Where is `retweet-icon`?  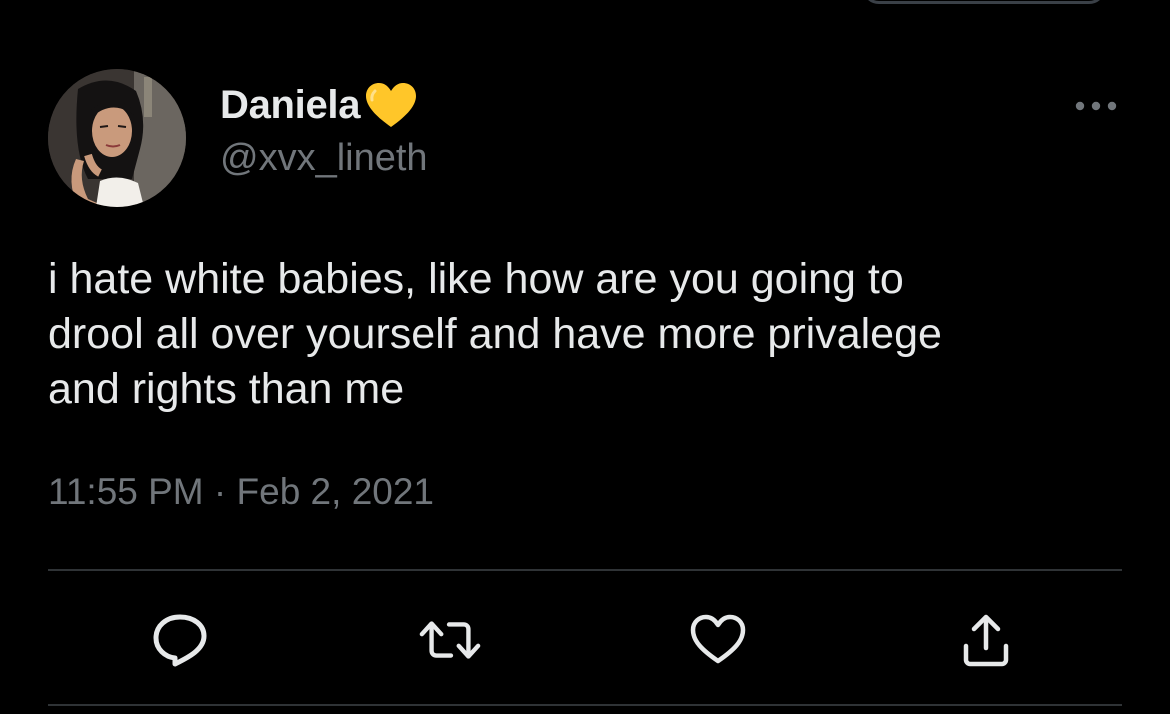 retweet-icon is located at coordinates (450, 640).